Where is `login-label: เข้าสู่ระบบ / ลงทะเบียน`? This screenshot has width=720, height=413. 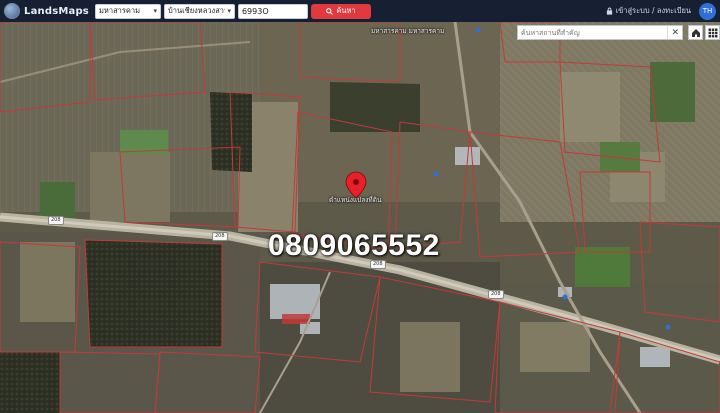 login-label: เข้าสู่ระบบ / ลงทะเบียน is located at coordinates (653, 10).